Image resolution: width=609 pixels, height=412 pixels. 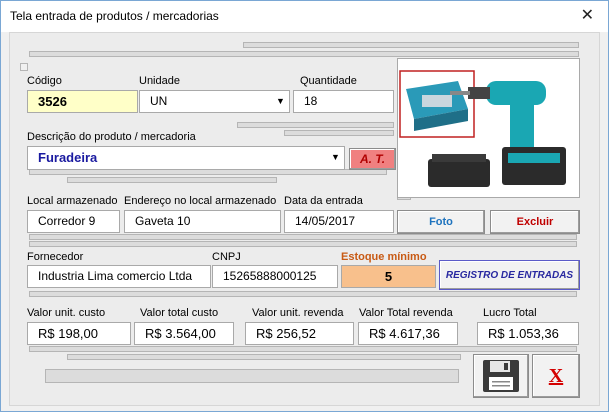 I want to click on descricao-value: Furadeira, so click(x=68, y=157).